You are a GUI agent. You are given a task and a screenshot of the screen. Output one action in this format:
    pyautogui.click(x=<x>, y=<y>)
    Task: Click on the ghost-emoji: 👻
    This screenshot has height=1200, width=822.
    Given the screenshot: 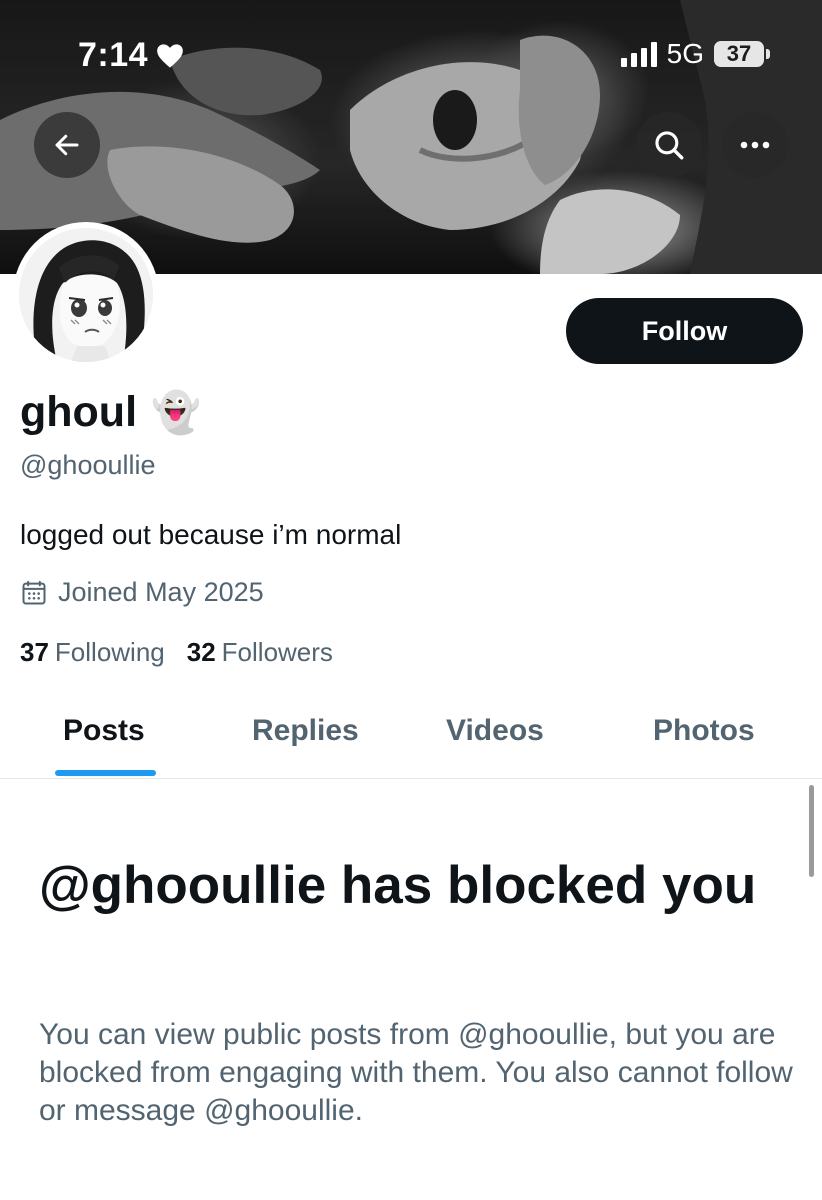 What is the action you would take?
    pyautogui.click(x=176, y=413)
    